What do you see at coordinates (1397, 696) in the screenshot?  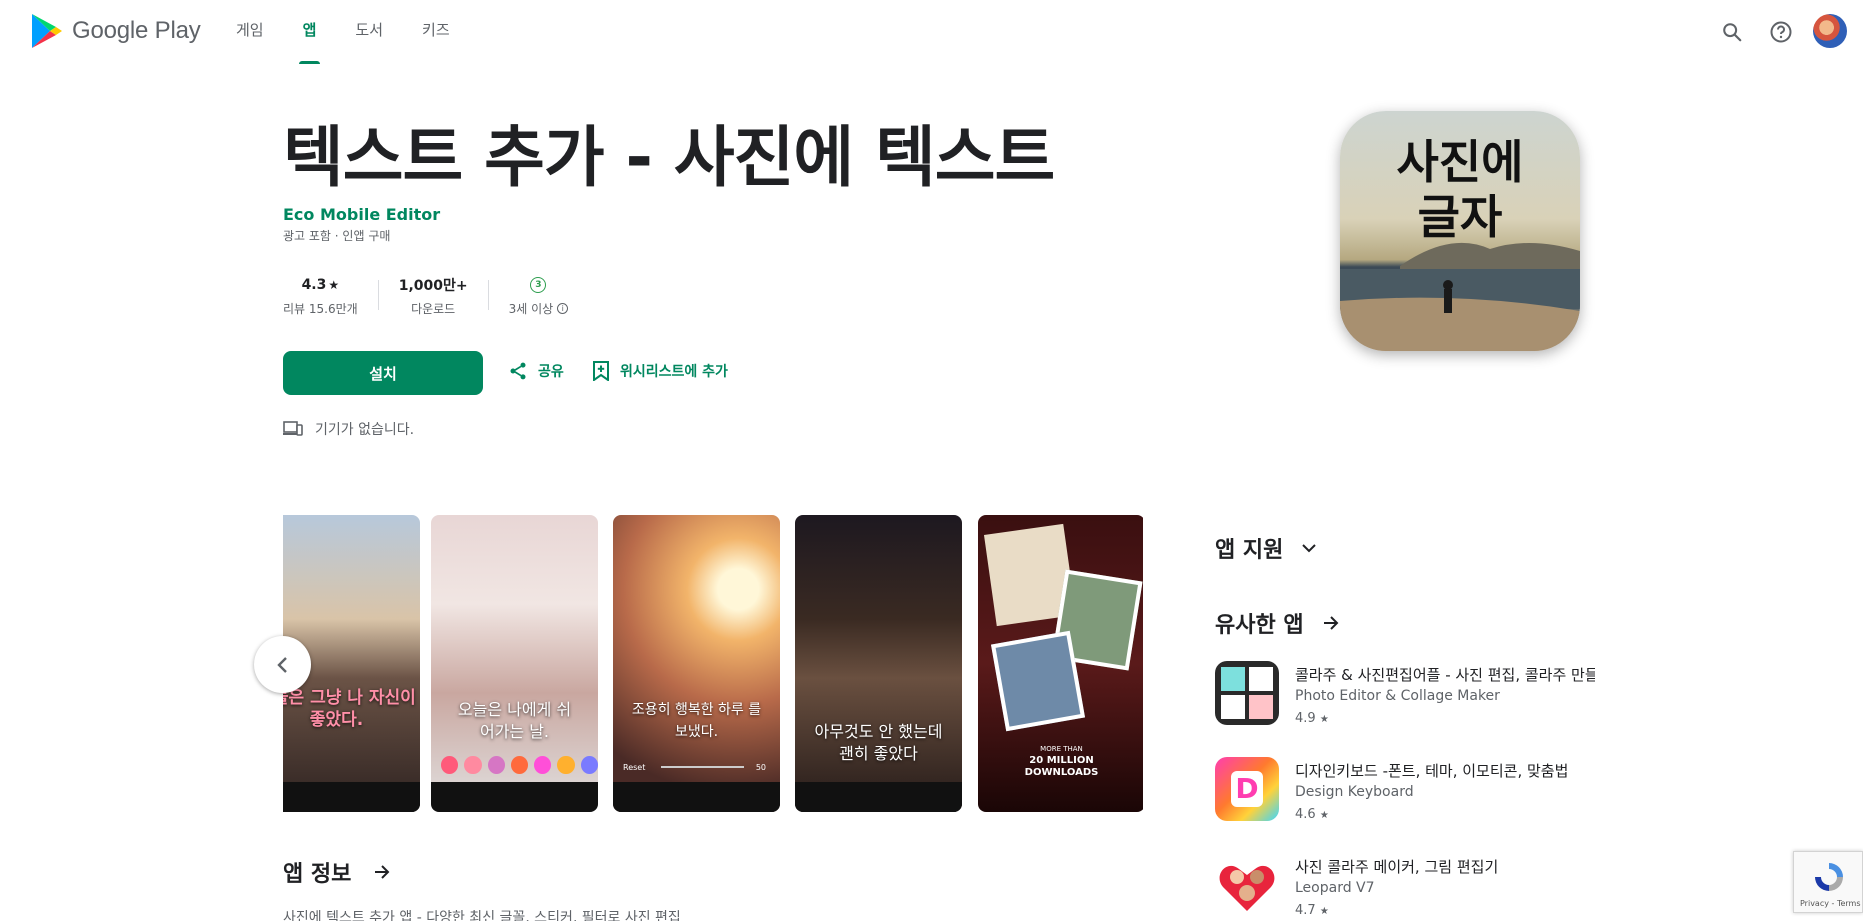 I see `similar-app-developer: Photo Editor & Collage Maker` at bounding box center [1397, 696].